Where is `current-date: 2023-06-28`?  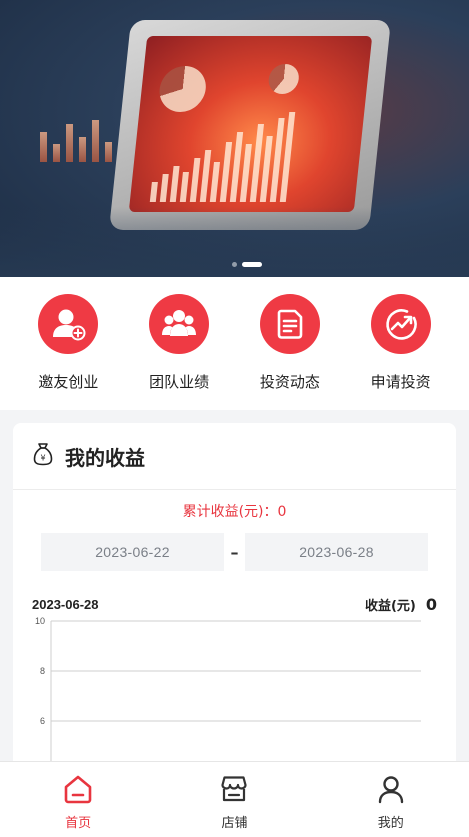
current-date: 2023-06-28 is located at coordinates (65, 604).